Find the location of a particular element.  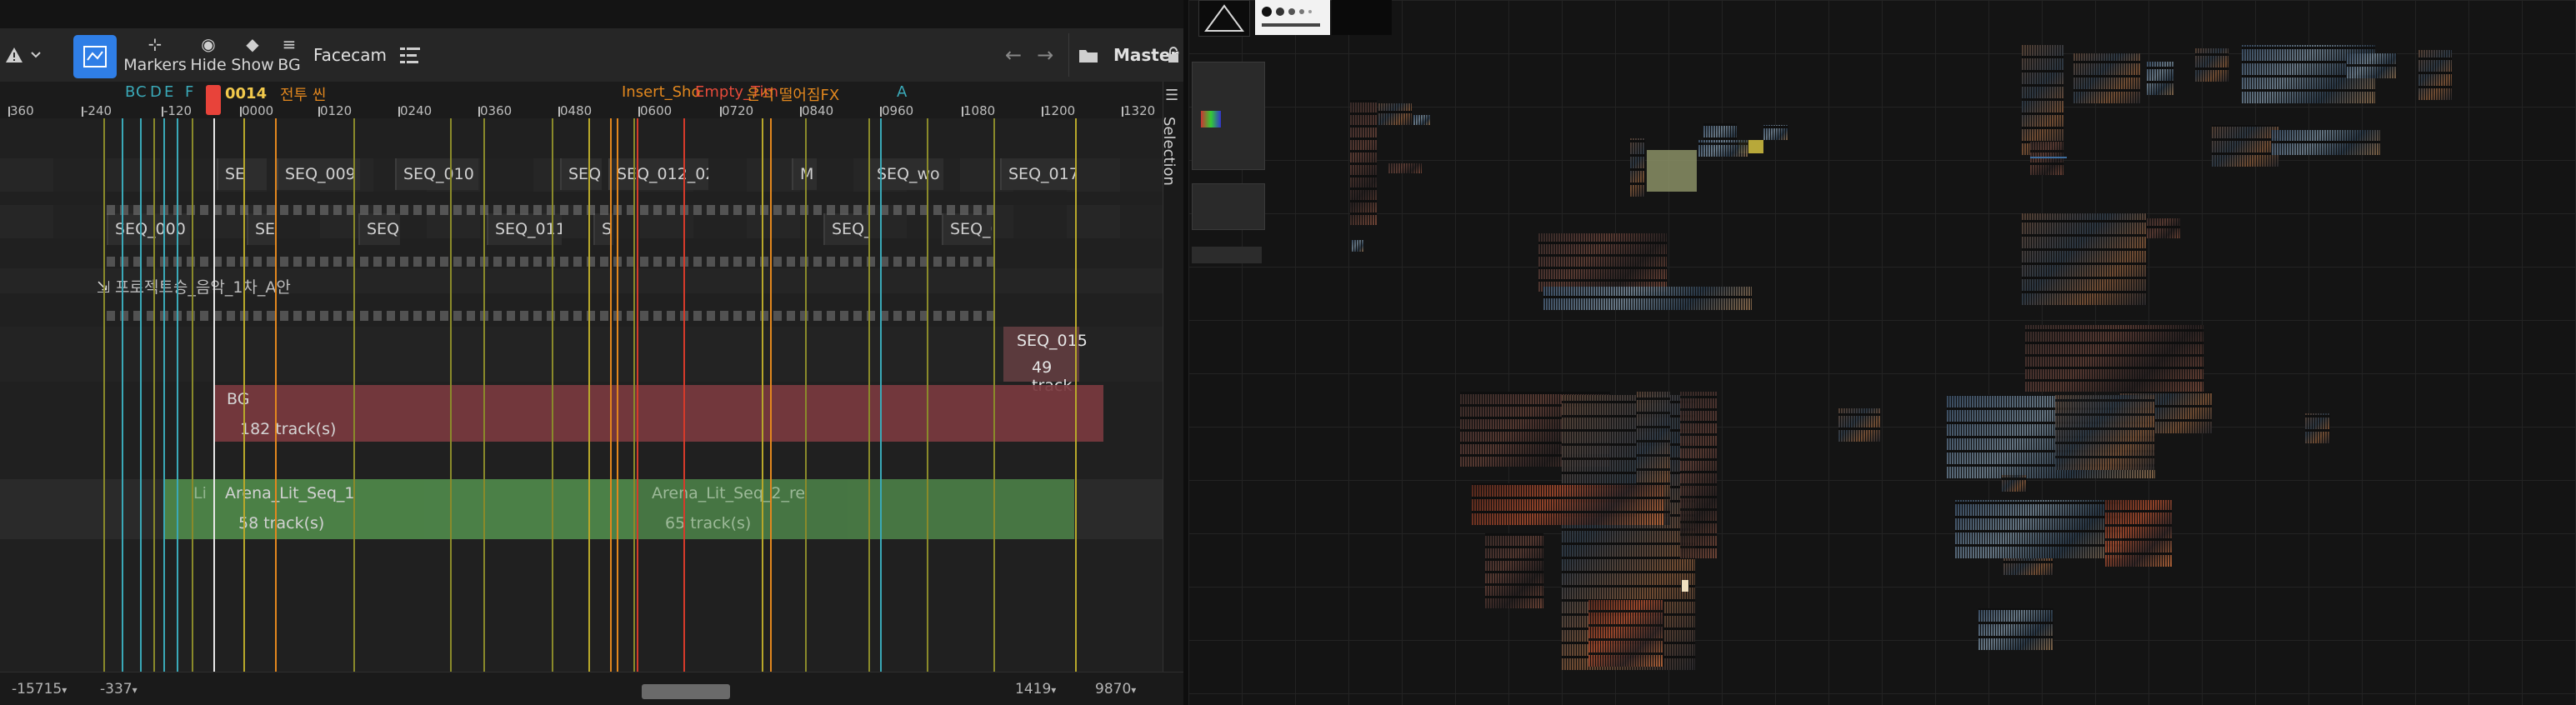

warning-dropdown is located at coordinates (24, 55).